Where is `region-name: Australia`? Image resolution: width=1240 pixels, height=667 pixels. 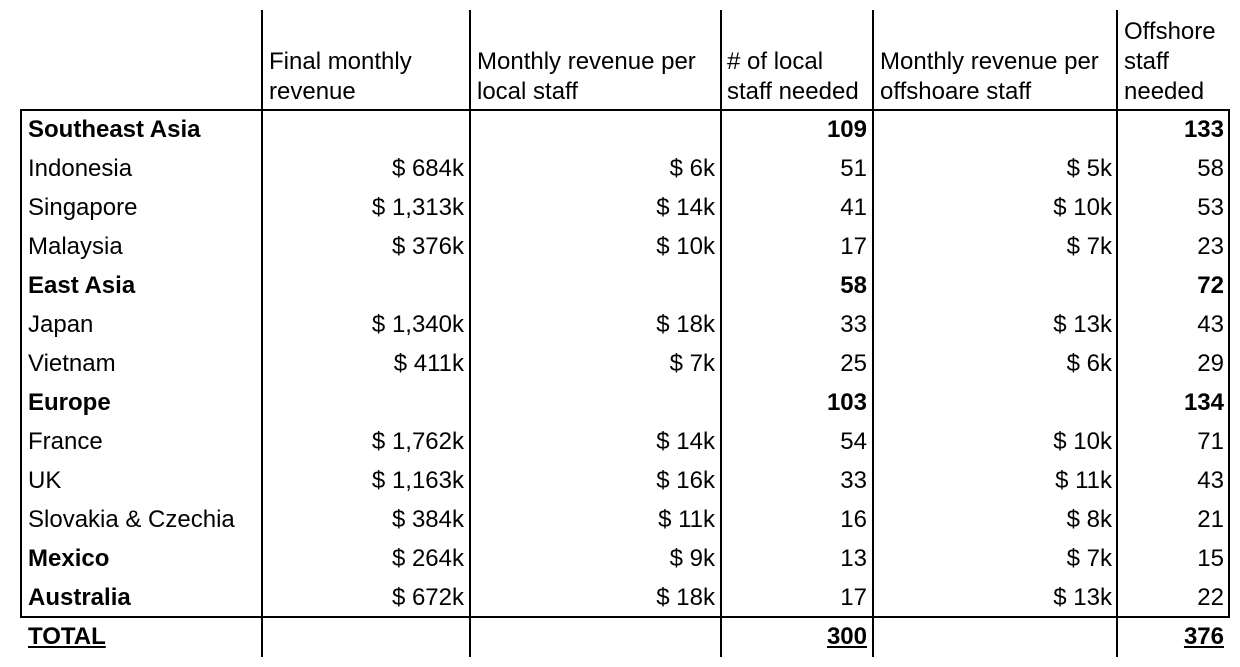
region-name: Australia is located at coordinates (79, 597).